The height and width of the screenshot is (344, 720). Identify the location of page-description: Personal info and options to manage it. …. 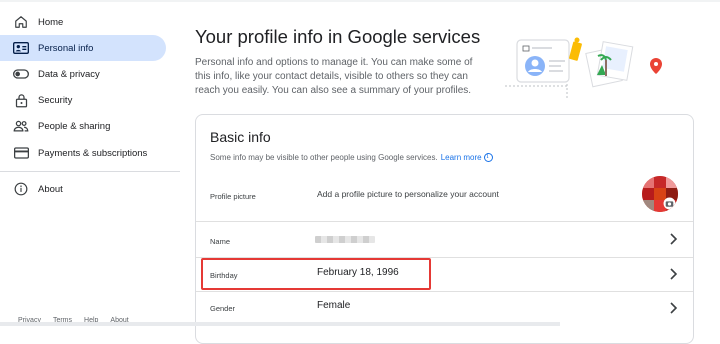
(334, 76).